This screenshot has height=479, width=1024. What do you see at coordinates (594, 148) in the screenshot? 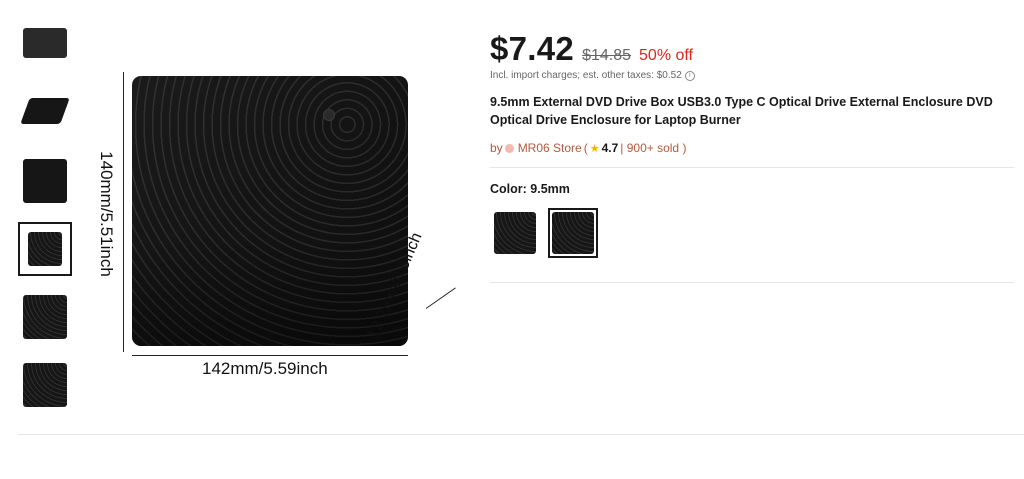
I see `star-icon: ★` at bounding box center [594, 148].